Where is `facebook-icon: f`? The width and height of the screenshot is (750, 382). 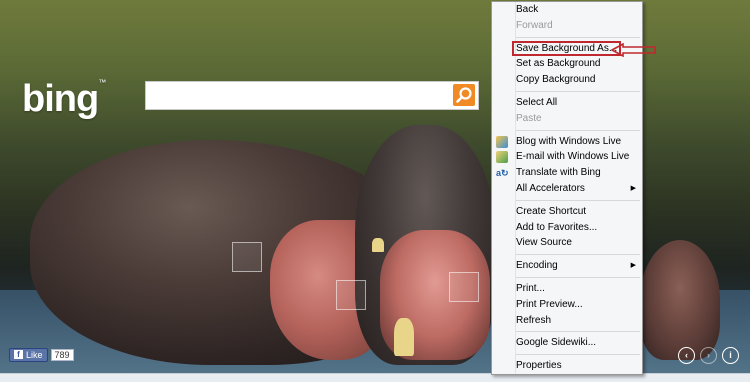 facebook-icon: f is located at coordinates (18, 354).